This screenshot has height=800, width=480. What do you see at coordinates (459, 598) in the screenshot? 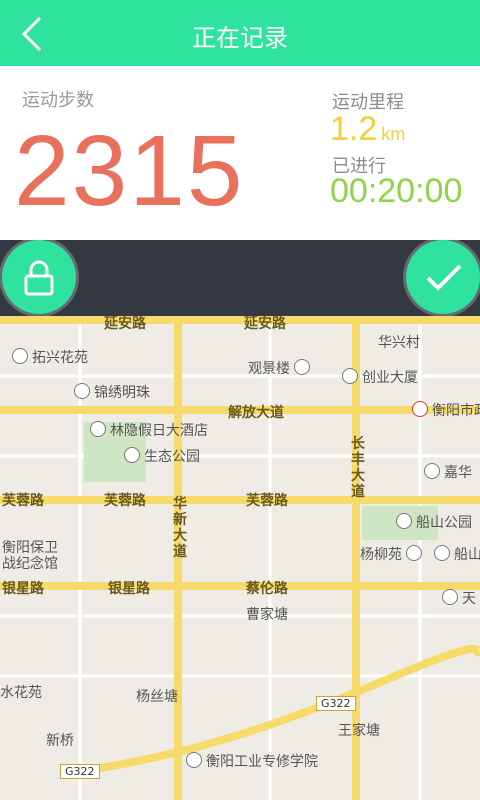
I see `map-place: 天` at bounding box center [459, 598].